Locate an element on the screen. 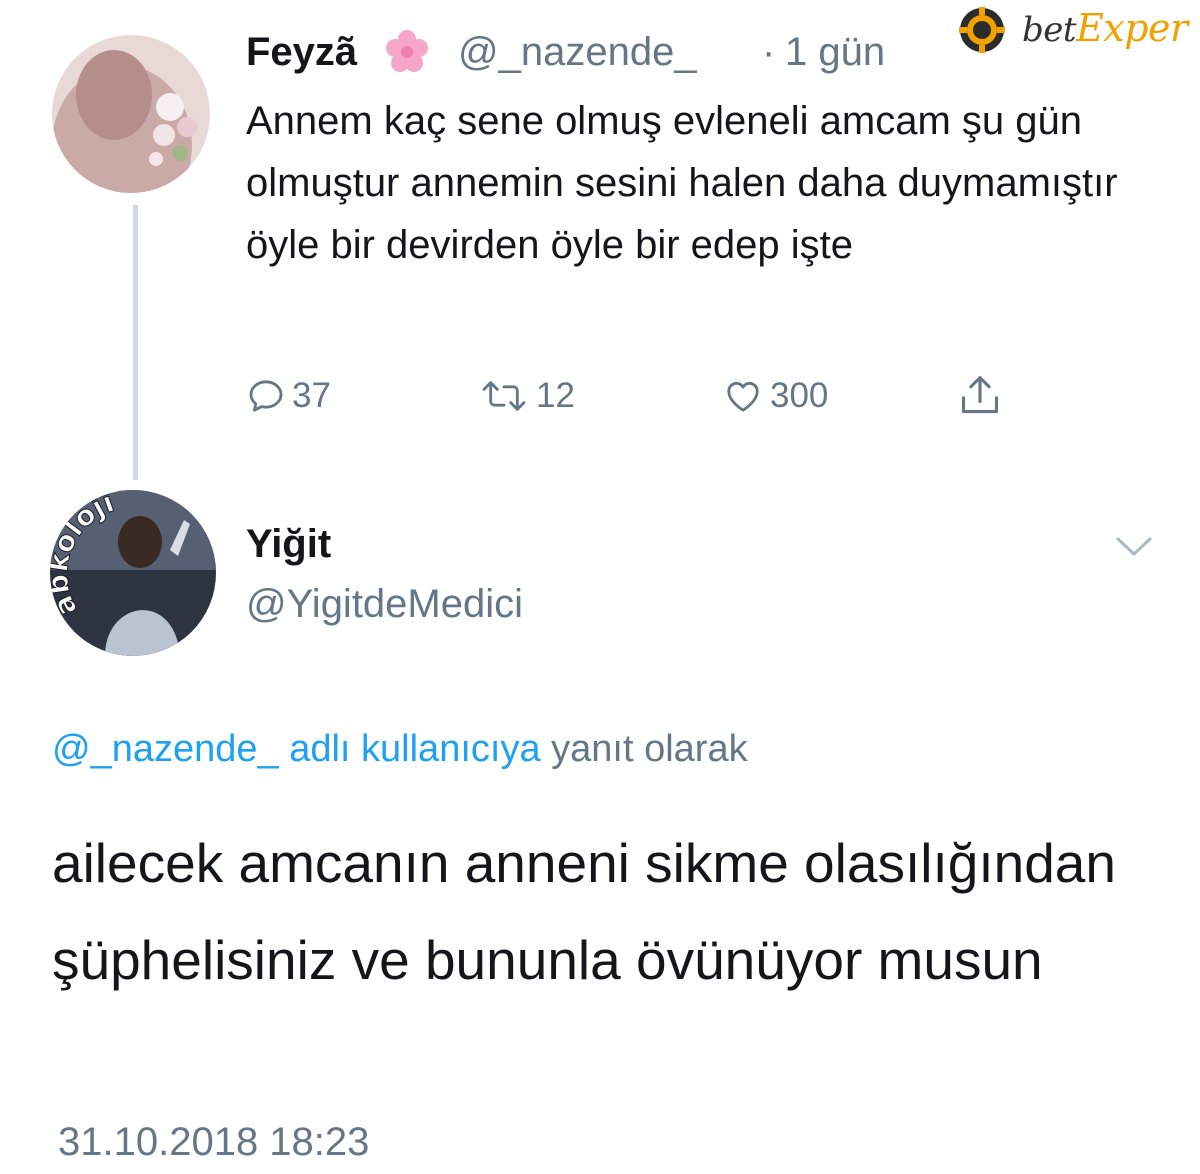 The height and width of the screenshot is (1174, 1200). avatar is located at coordinates (131, 114).